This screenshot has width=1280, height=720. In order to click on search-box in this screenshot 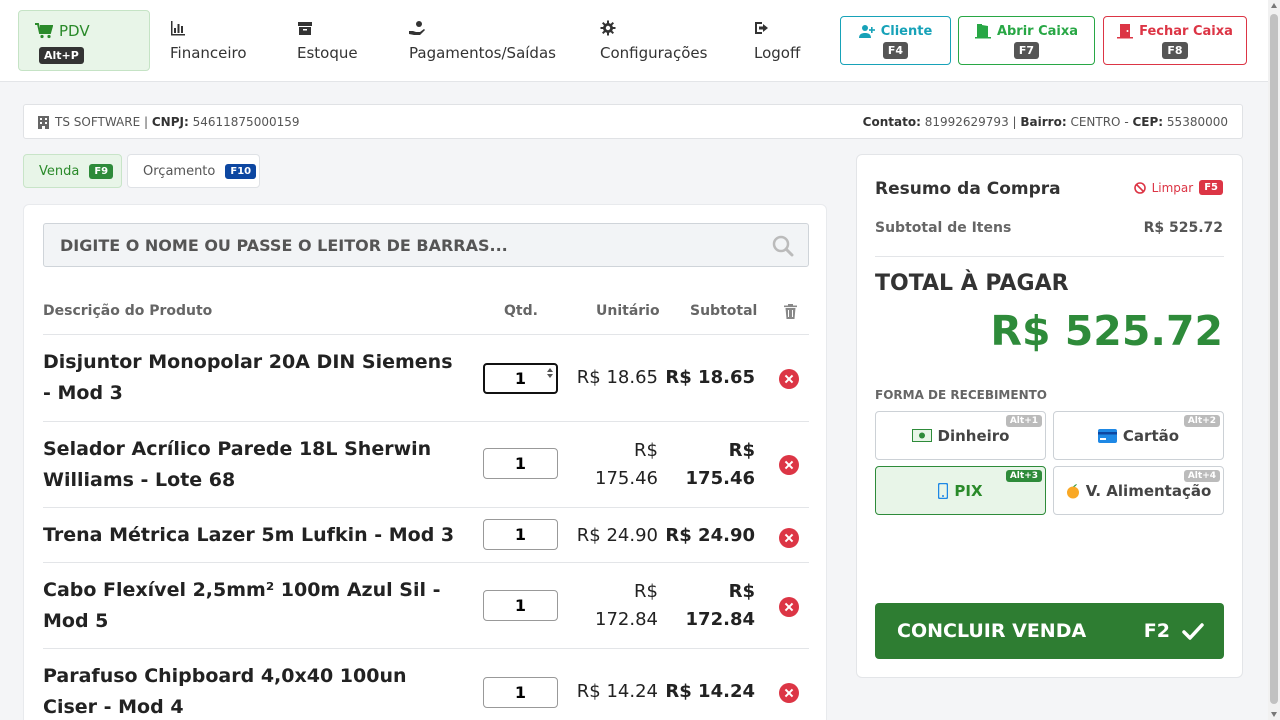, I will do `click(426, 245)`.